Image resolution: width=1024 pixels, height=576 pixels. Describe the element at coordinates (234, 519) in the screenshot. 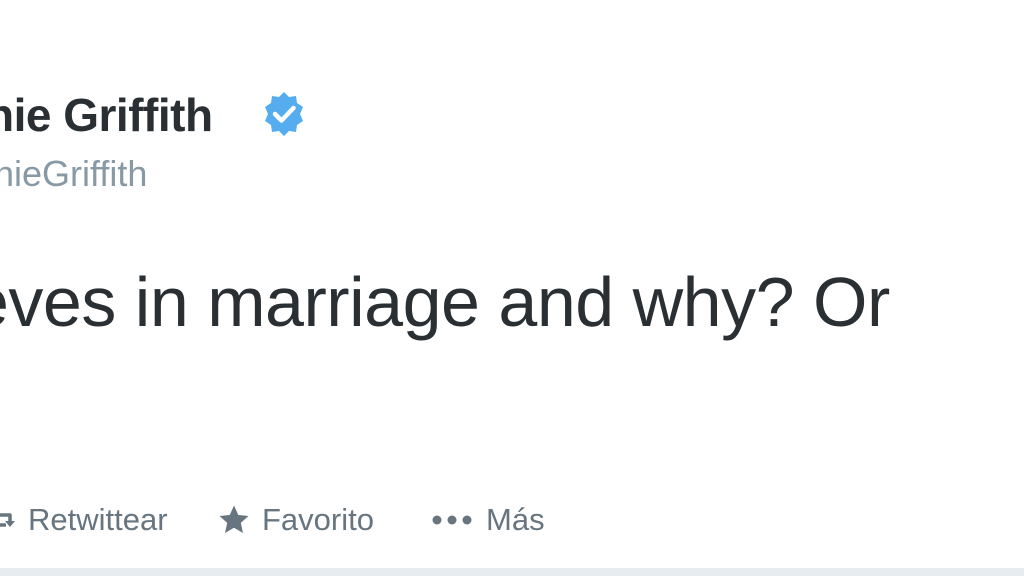

I see `star-icon` at that location.